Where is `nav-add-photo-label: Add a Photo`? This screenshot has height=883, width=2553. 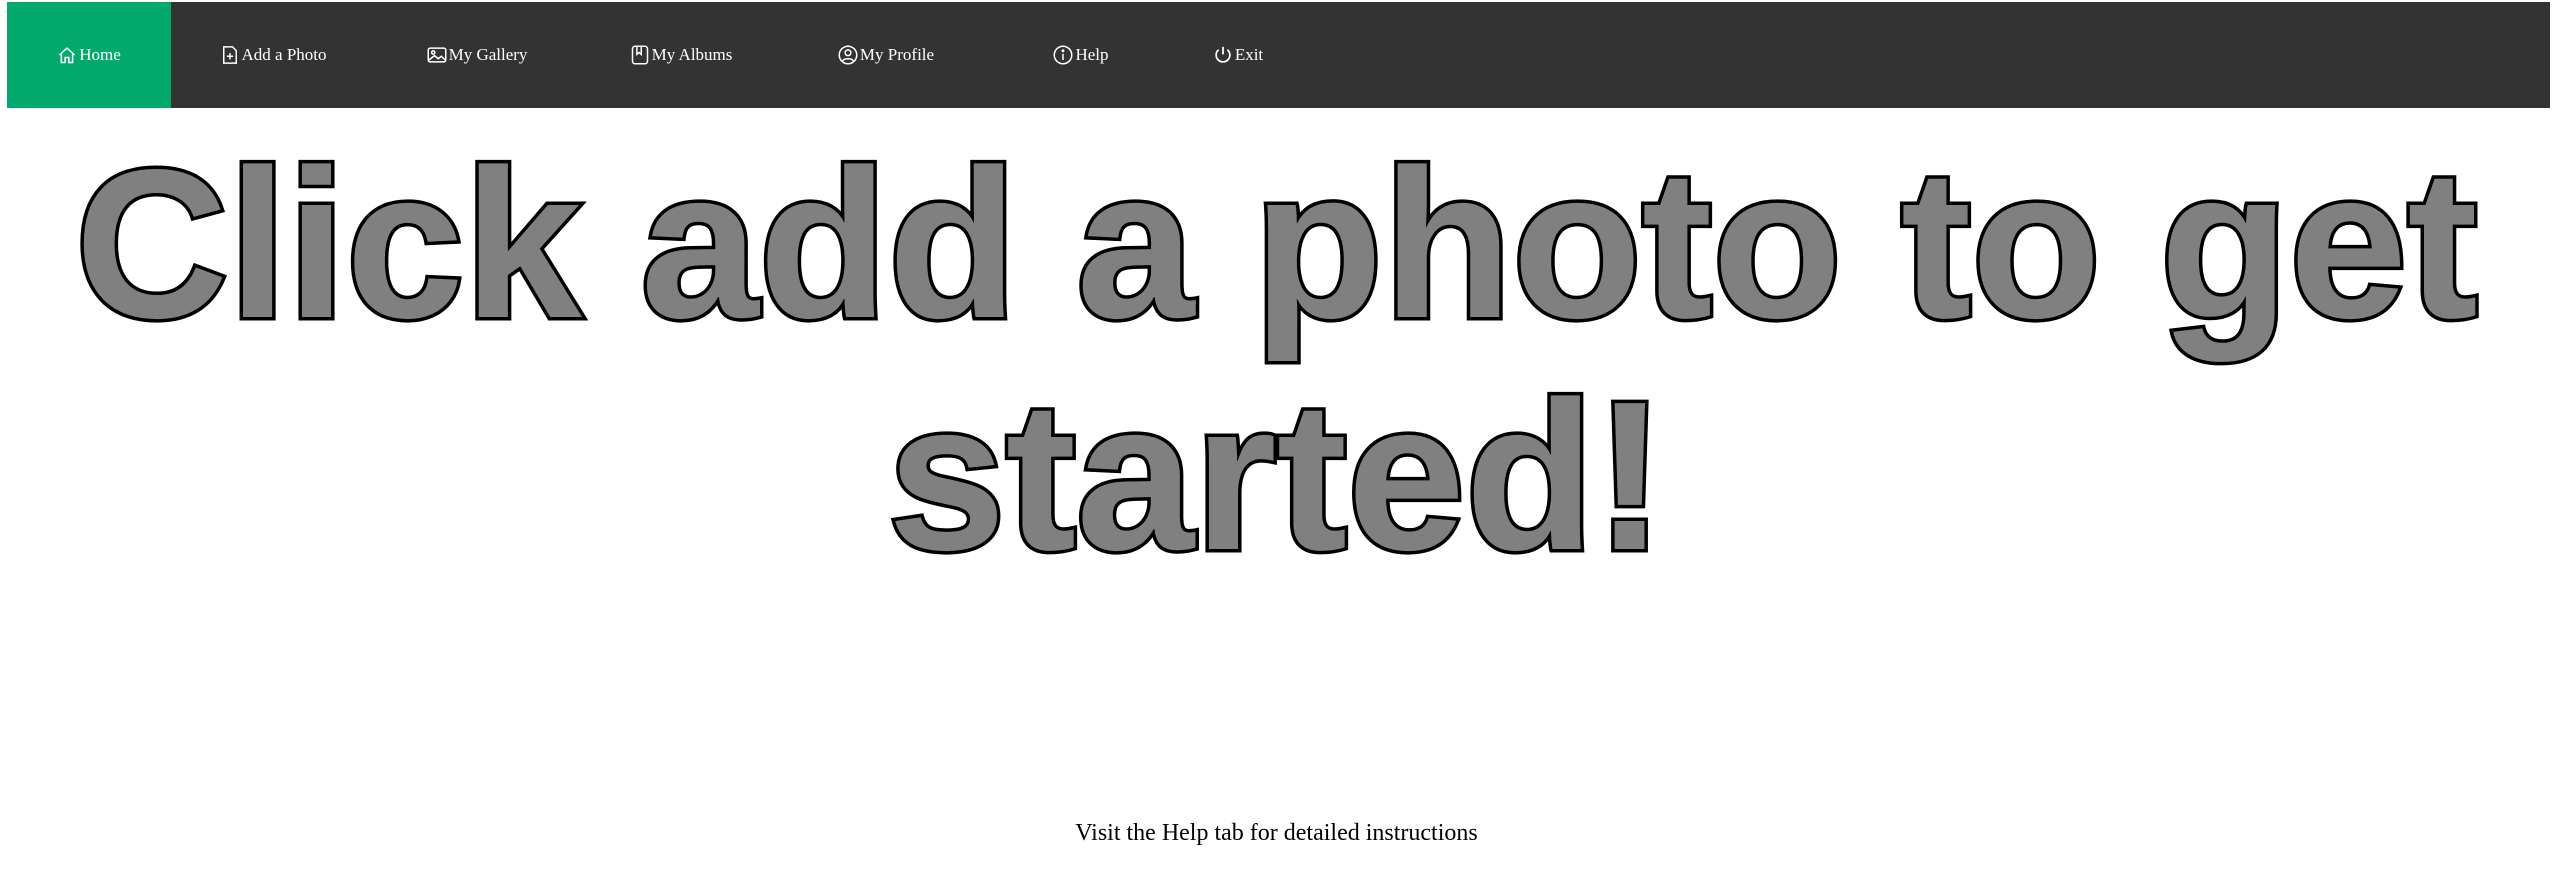
nav-add-photo-label: Add a Photo is located at coordinates (284, 54).